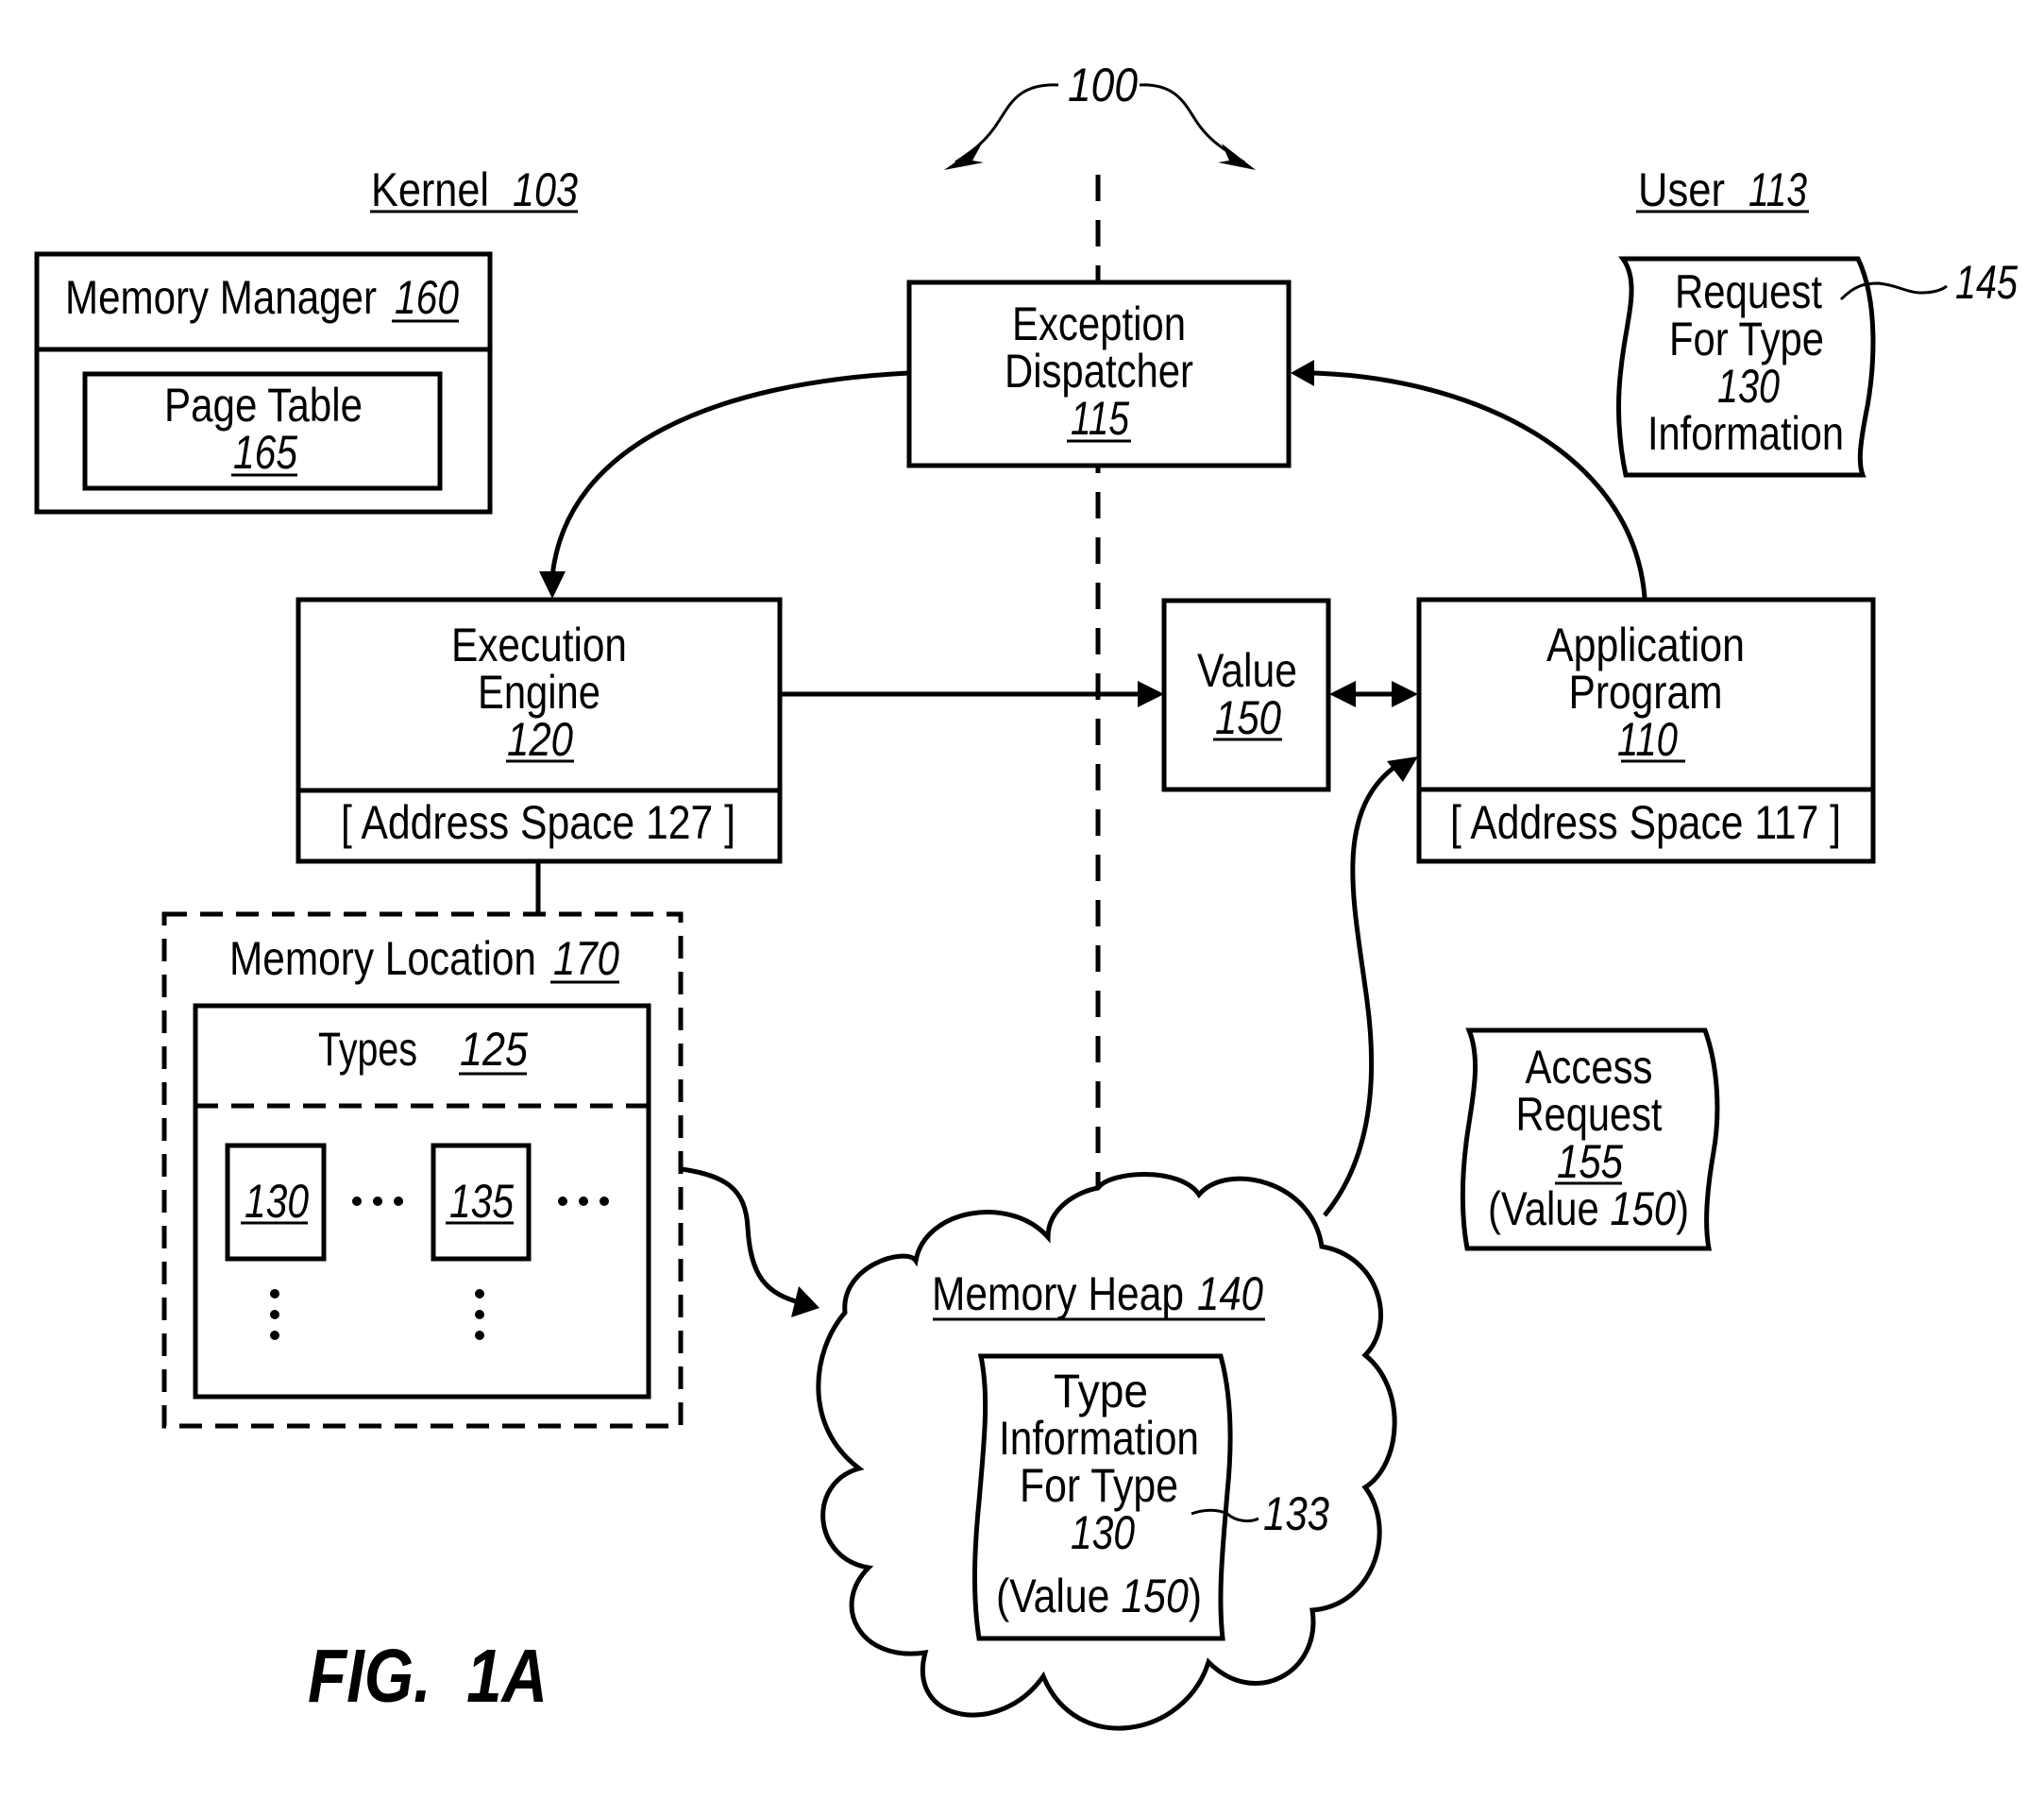 The height and width of the screenshot is (1799, 2044). What do you see at coordinates (1099, 1438) in the screenshot?
I see `type-info-line2: Information` at bounding box center [1099, 1438].